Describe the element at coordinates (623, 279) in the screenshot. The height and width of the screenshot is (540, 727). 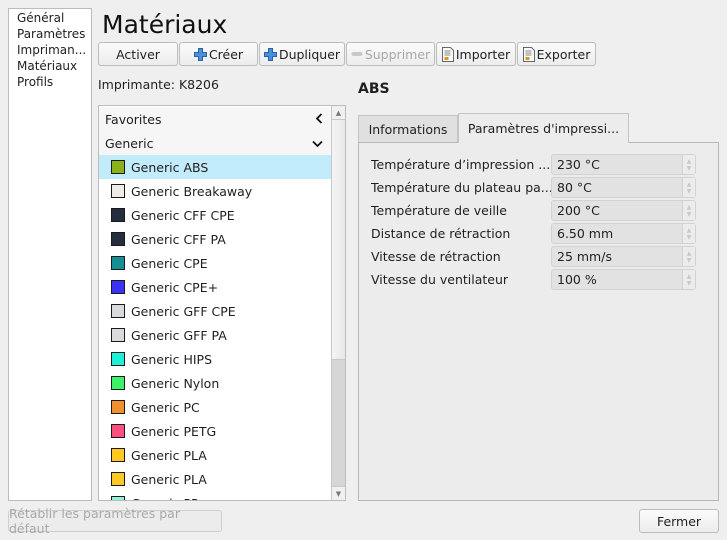
I see `property-spinbox: 100 % ▲ ▼` at that location.